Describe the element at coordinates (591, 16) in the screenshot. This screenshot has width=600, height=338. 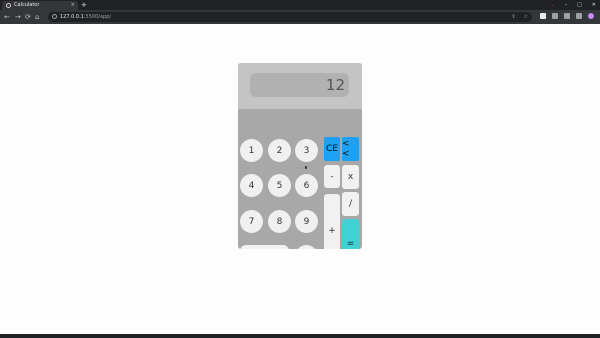
I see `profile-avatar` at that location.